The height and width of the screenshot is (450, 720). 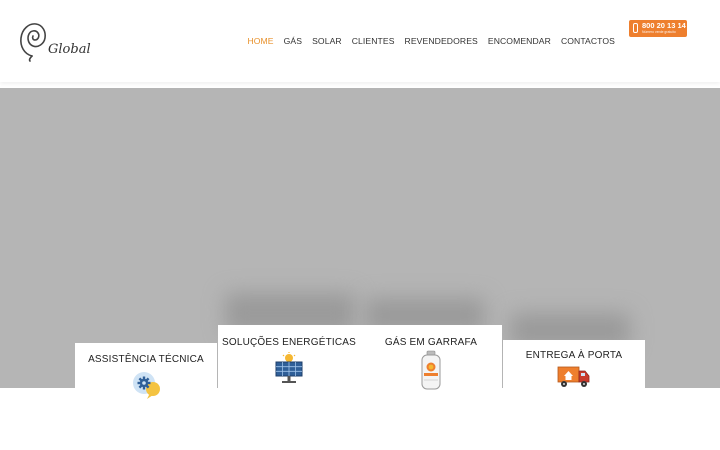 What do you see at coordinates (260, 41) in the screenshot?
I see `nav-item-home: HOME` at bounding box center [260, 41].